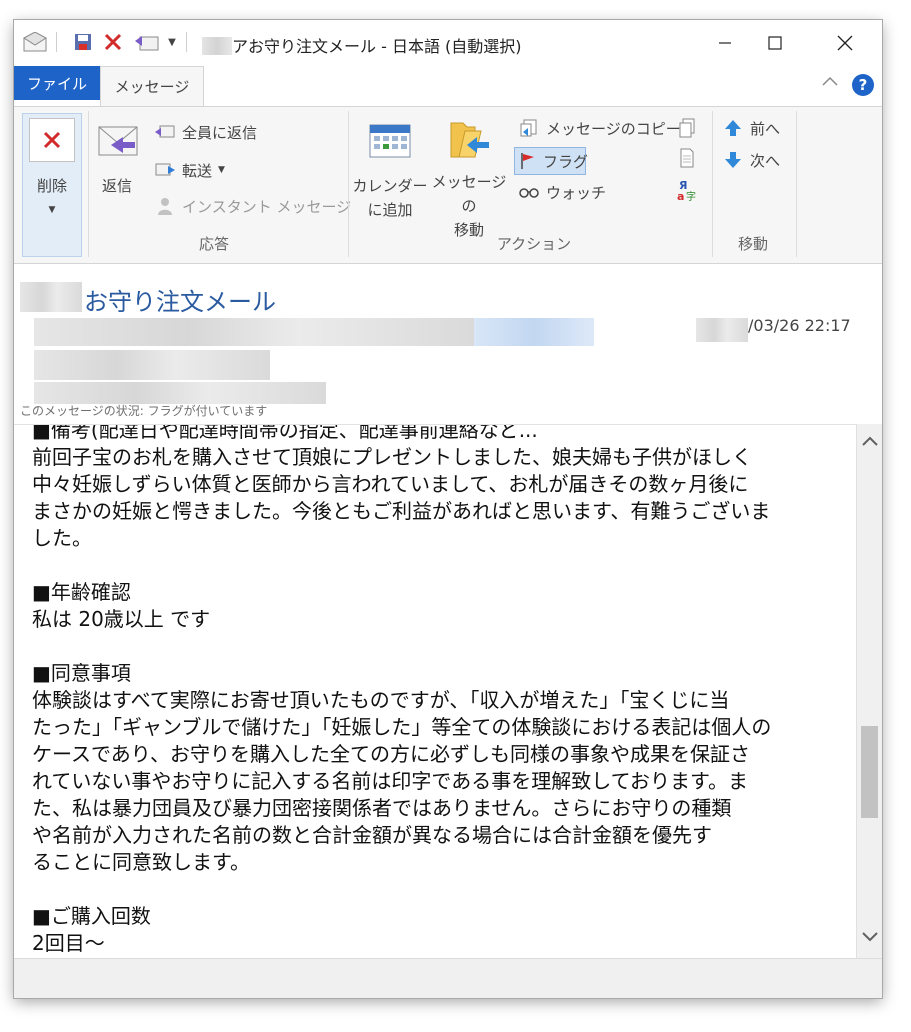  What do you see at coordinates (529, 128) in the screenshot?
I see `copy-message-icon` at bounding box center [529, 128].